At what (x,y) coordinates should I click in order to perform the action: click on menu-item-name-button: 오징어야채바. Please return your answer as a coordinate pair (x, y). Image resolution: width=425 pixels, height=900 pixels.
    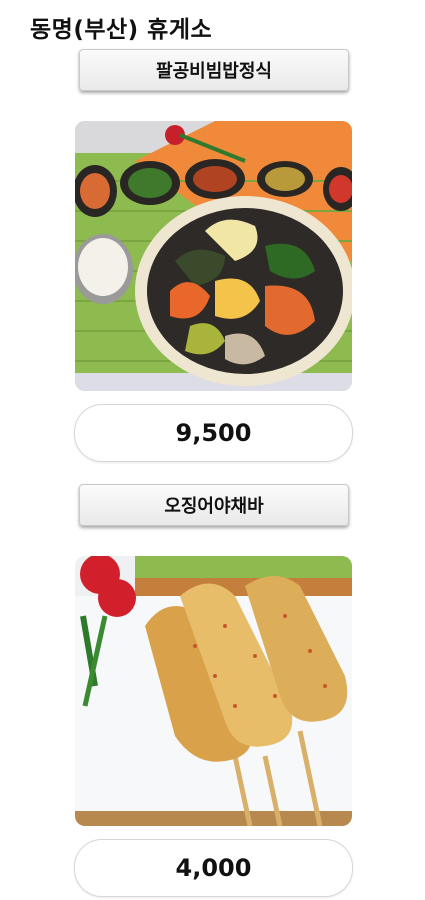
    Looking at the image, I should click on (214, 505).